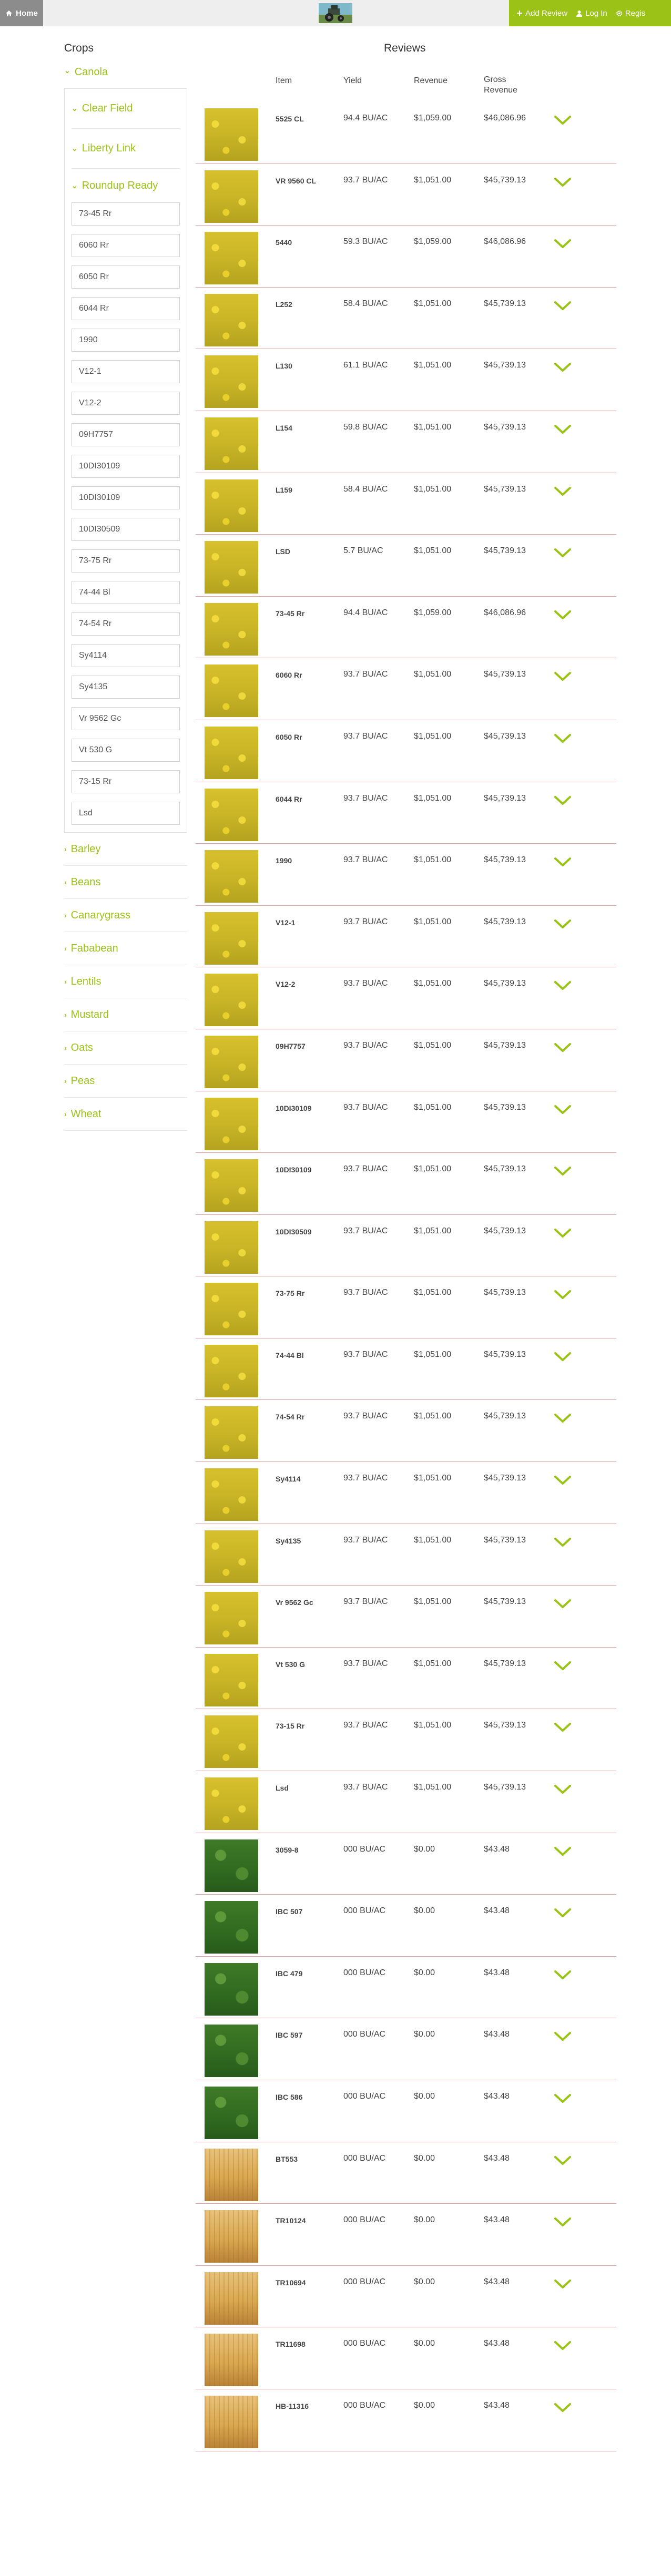 The height and width of the screenshot is (2576, 671). I want to click on crop-item: › Canarygrass, so click(125, 915).